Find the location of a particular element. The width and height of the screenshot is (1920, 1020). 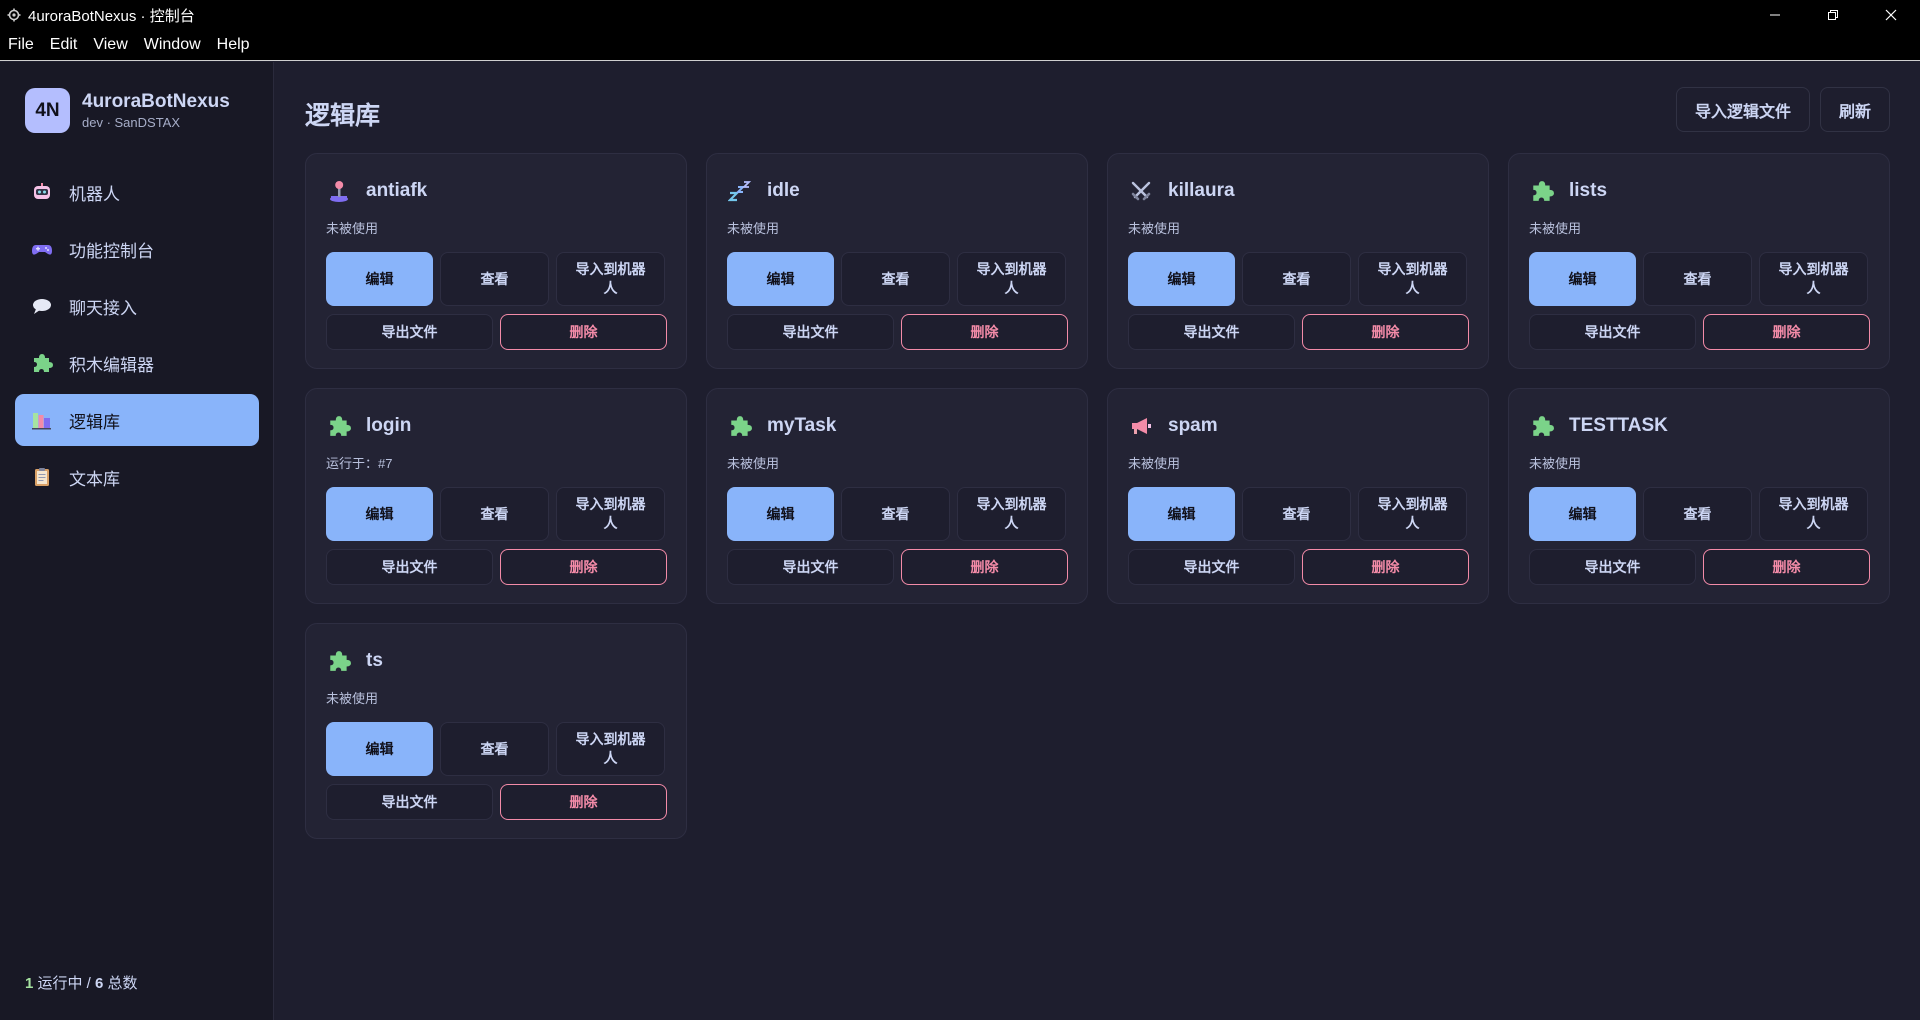

menu-window: Window is located at coordinates (172, 45).